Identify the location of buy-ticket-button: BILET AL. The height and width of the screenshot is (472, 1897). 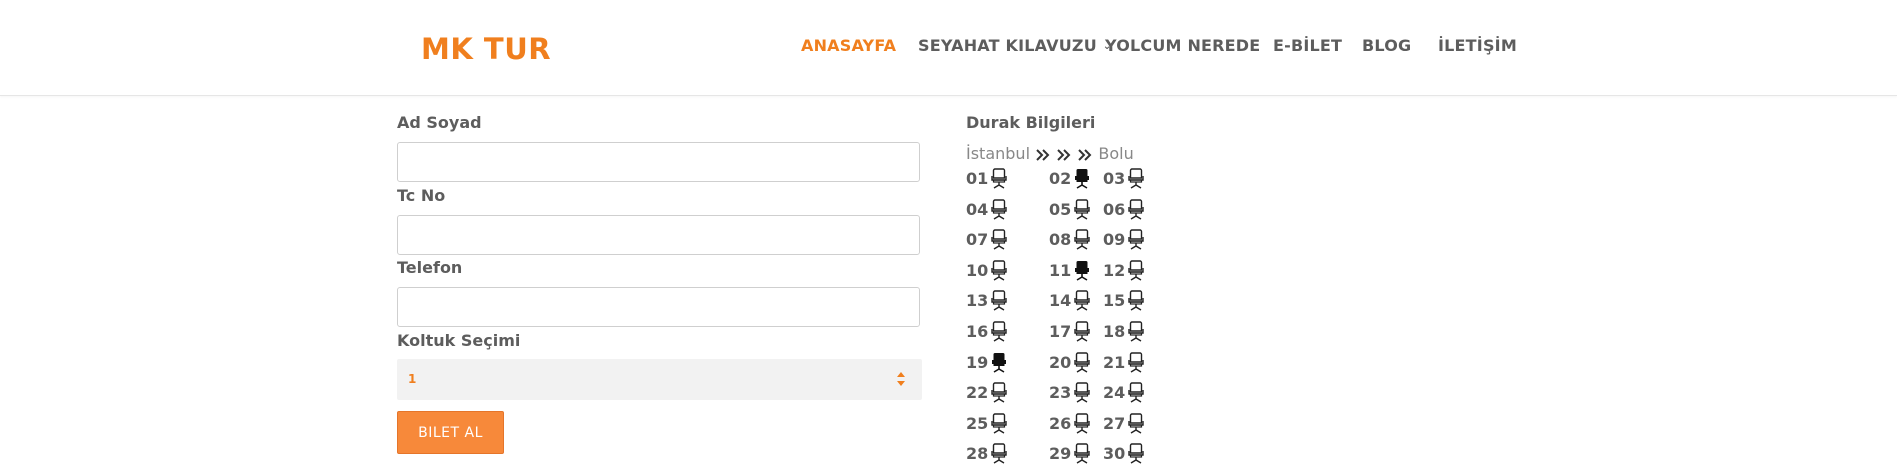
(450, 432).